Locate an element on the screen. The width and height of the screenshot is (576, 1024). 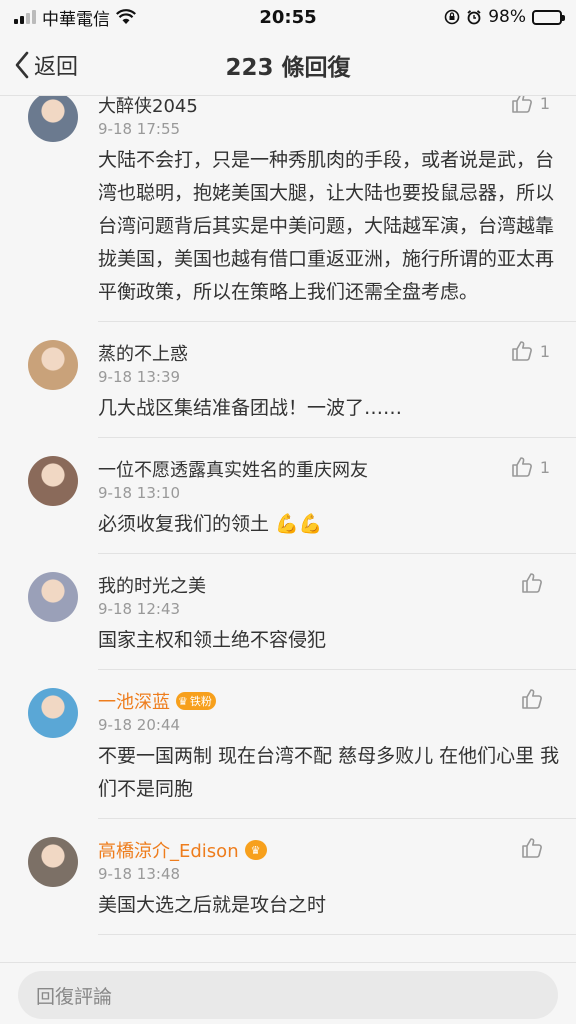
comment-time: 9-18 12:43 is located at coordinates (139, 609).